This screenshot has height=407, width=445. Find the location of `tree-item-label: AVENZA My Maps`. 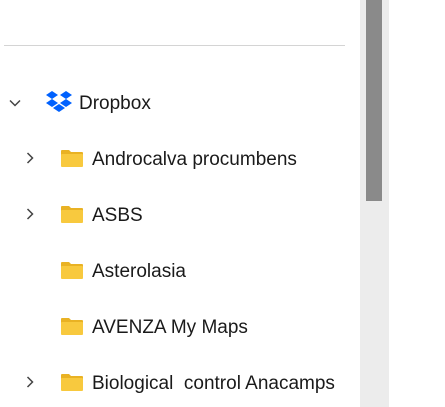

tree-item-label: AVENZA My Maps is located at coordinates (170, 327).